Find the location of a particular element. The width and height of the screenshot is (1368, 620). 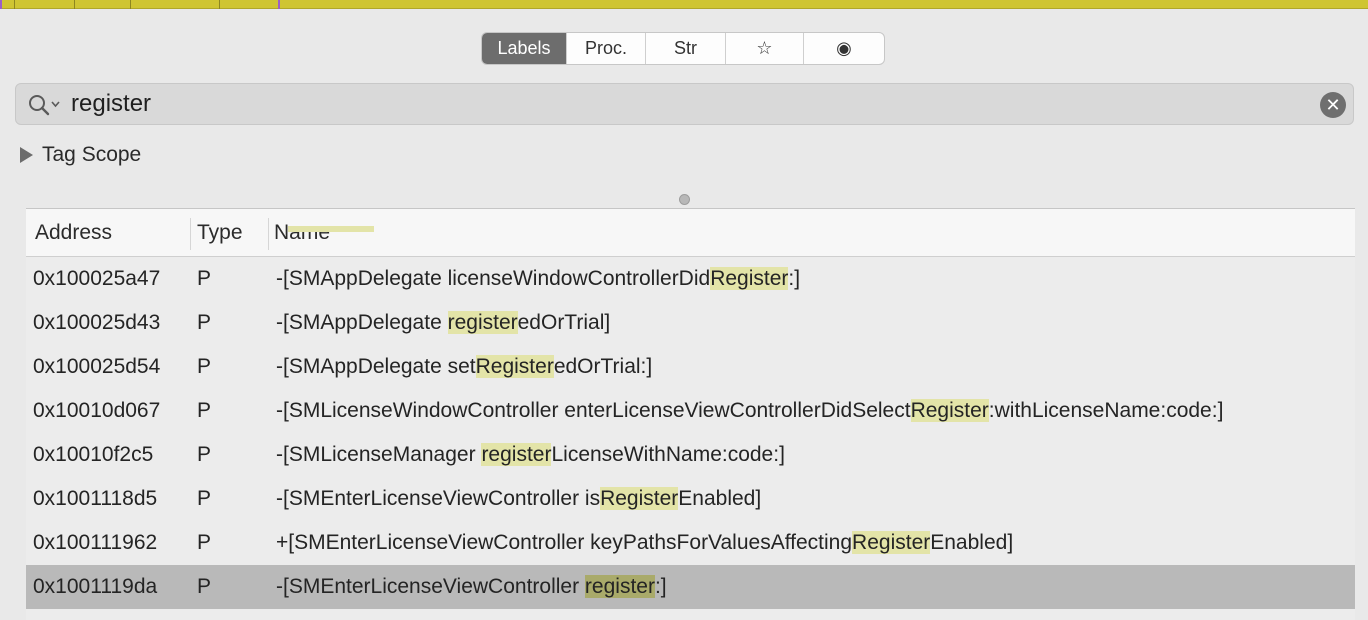

disclosure-triangle-icon is located at coordinates (26, 155).